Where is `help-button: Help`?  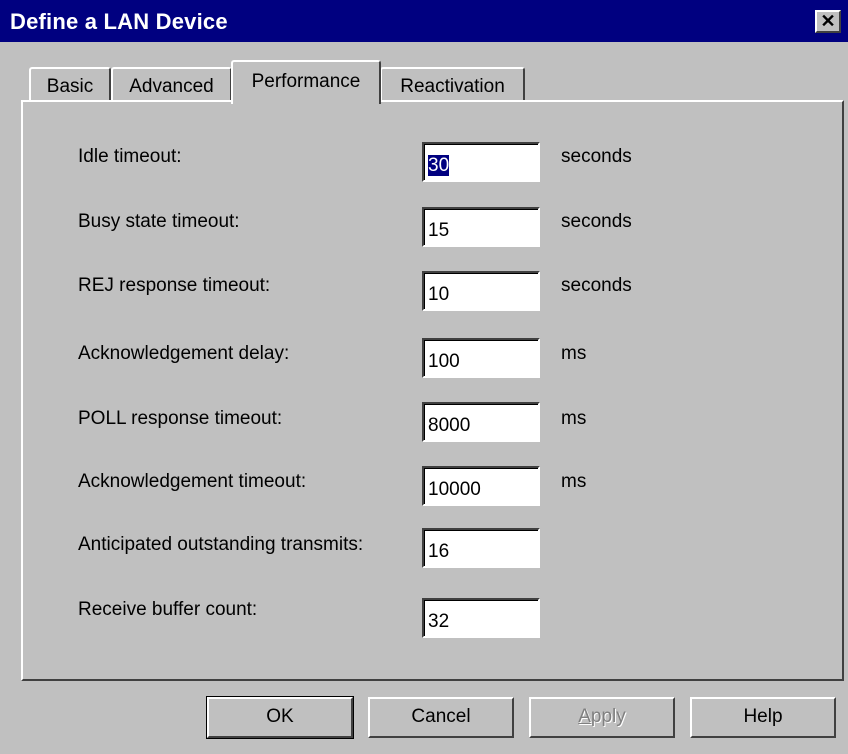
help-button: Help is located at coordinates (763, 717).